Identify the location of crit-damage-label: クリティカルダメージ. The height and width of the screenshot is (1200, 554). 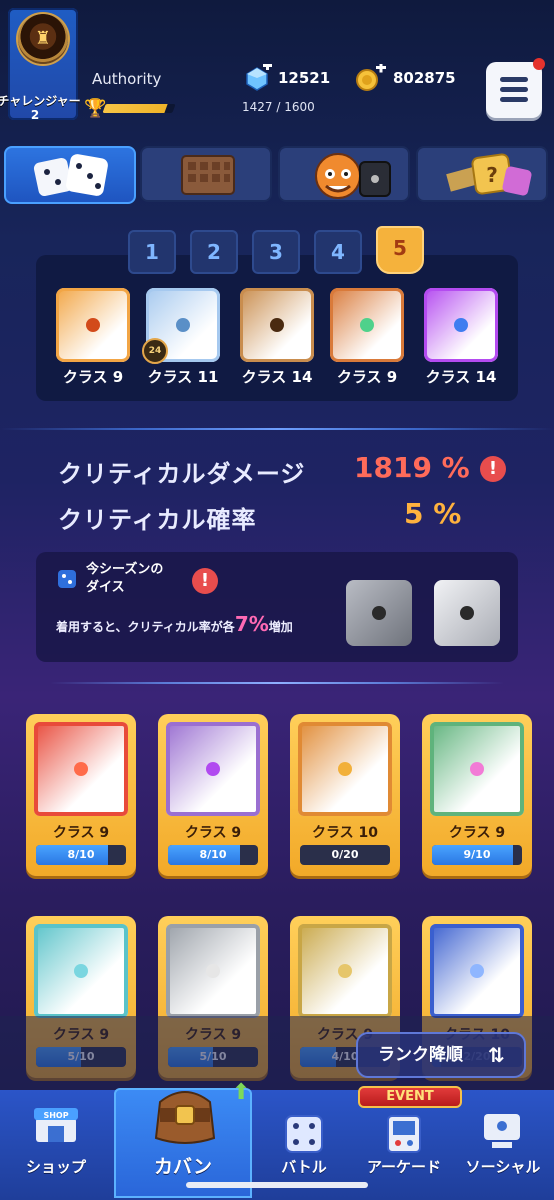
(182, 474).